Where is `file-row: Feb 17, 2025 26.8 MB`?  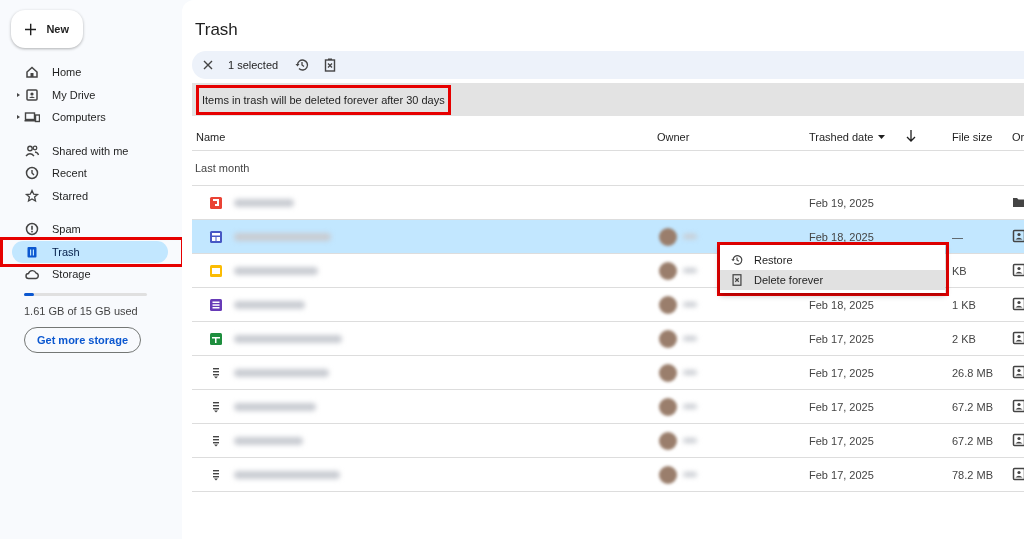 file-row: Feb 17, 2025 26.8 MB is located at coordinates (608, 373).